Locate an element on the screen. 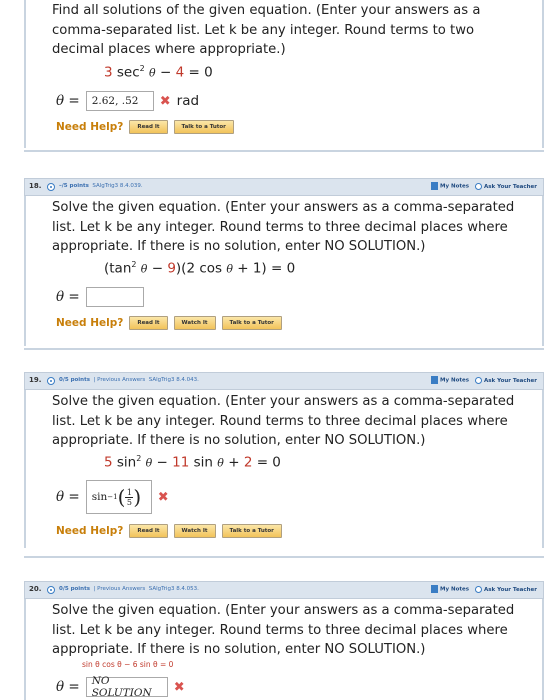 The height and width of the screenshot is (700, 548). equation: 3 sec2 θ − 4 = 0 is located at coordinates (158, 72).